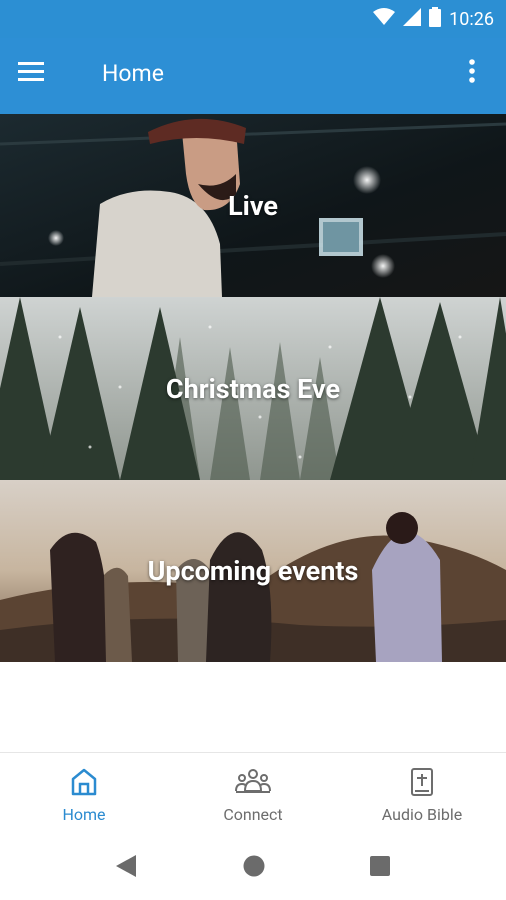 This screenshot has height=900, width=506. I want to click on page-title: Home, so click(133, 73).